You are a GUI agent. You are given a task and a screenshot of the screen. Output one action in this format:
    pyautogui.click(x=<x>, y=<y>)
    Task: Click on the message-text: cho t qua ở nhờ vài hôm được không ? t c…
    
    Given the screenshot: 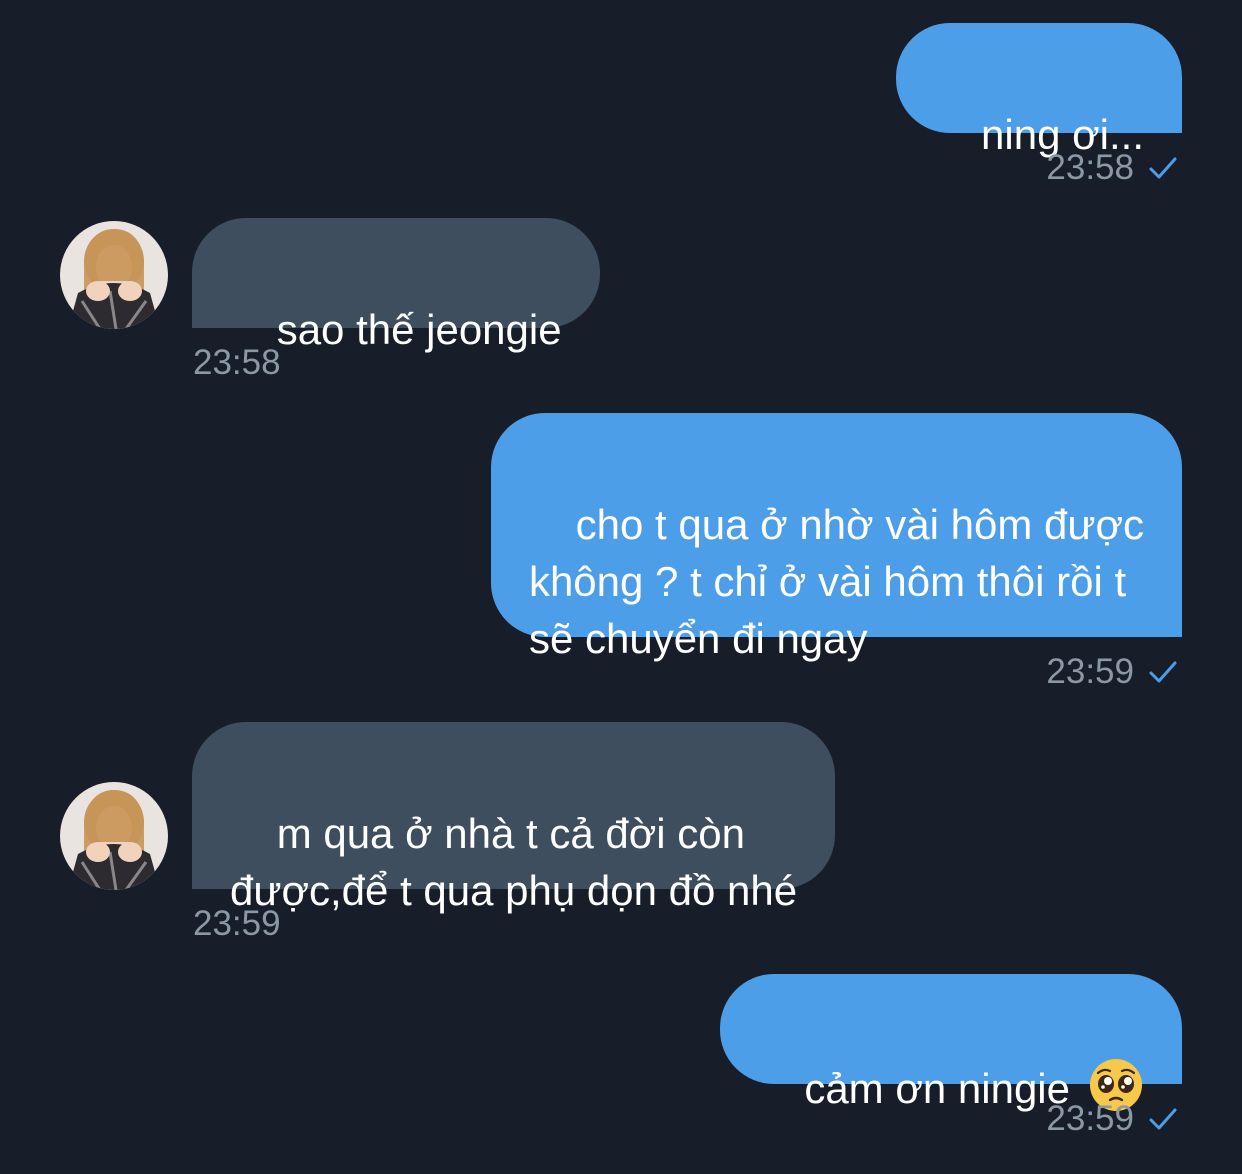 What is the action you would take?
    pyautogui.click(x=836, y=581)
    